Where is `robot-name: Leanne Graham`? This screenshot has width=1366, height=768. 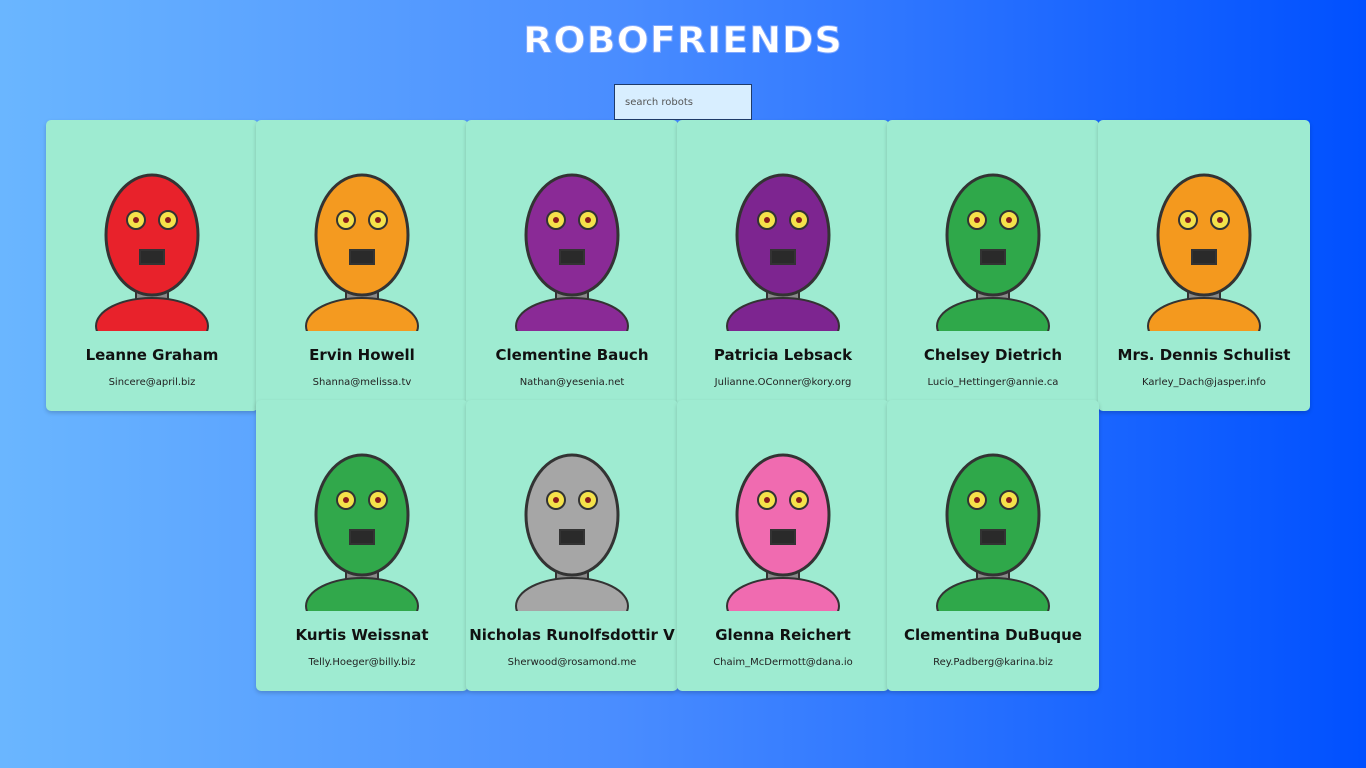
robot-name: Leanne Graham is located at coordinates (152, 355).